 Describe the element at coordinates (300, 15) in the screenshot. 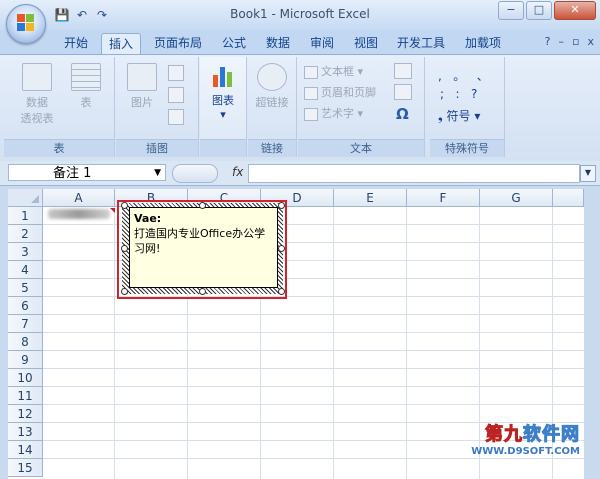

I see `title-bar: Book1 - Microsoft Excel 💾 ↶ ↷ − □ ✕` at that location.